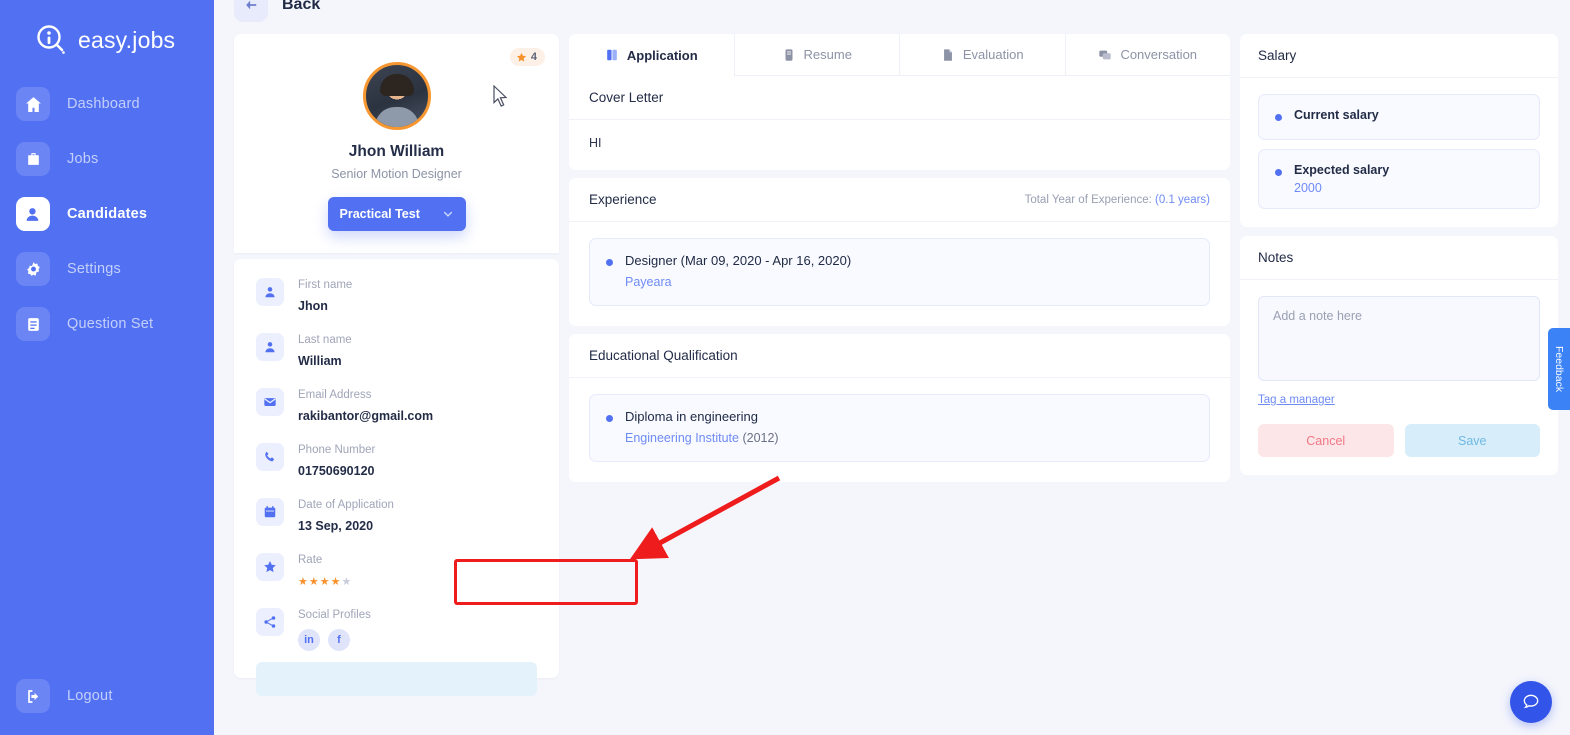  Describe the element at coordinates (612, 55) in the screenshot. I see `application-icon` at that location.